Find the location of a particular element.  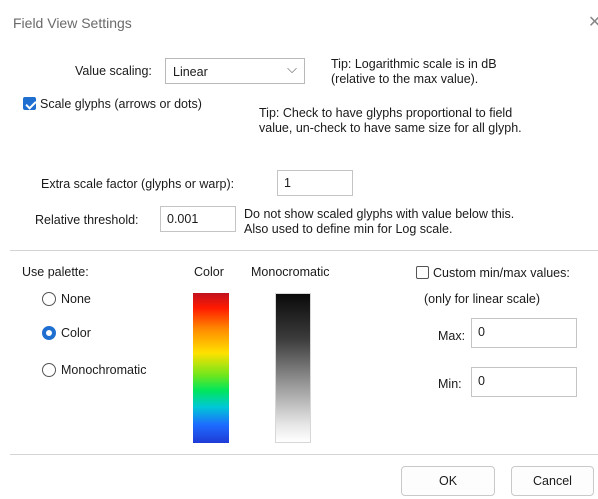

scale-glyphs-checkbox is located at coordinates (29, 103).